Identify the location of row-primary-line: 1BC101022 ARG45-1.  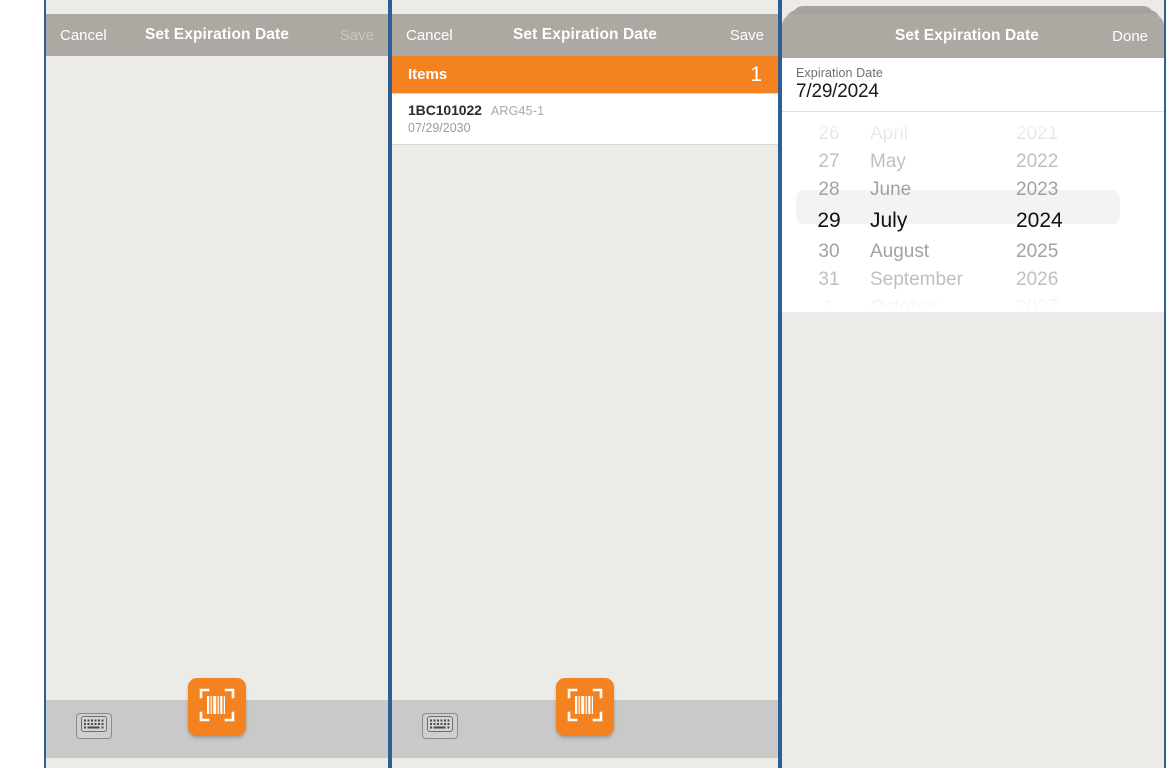
(585, 110).